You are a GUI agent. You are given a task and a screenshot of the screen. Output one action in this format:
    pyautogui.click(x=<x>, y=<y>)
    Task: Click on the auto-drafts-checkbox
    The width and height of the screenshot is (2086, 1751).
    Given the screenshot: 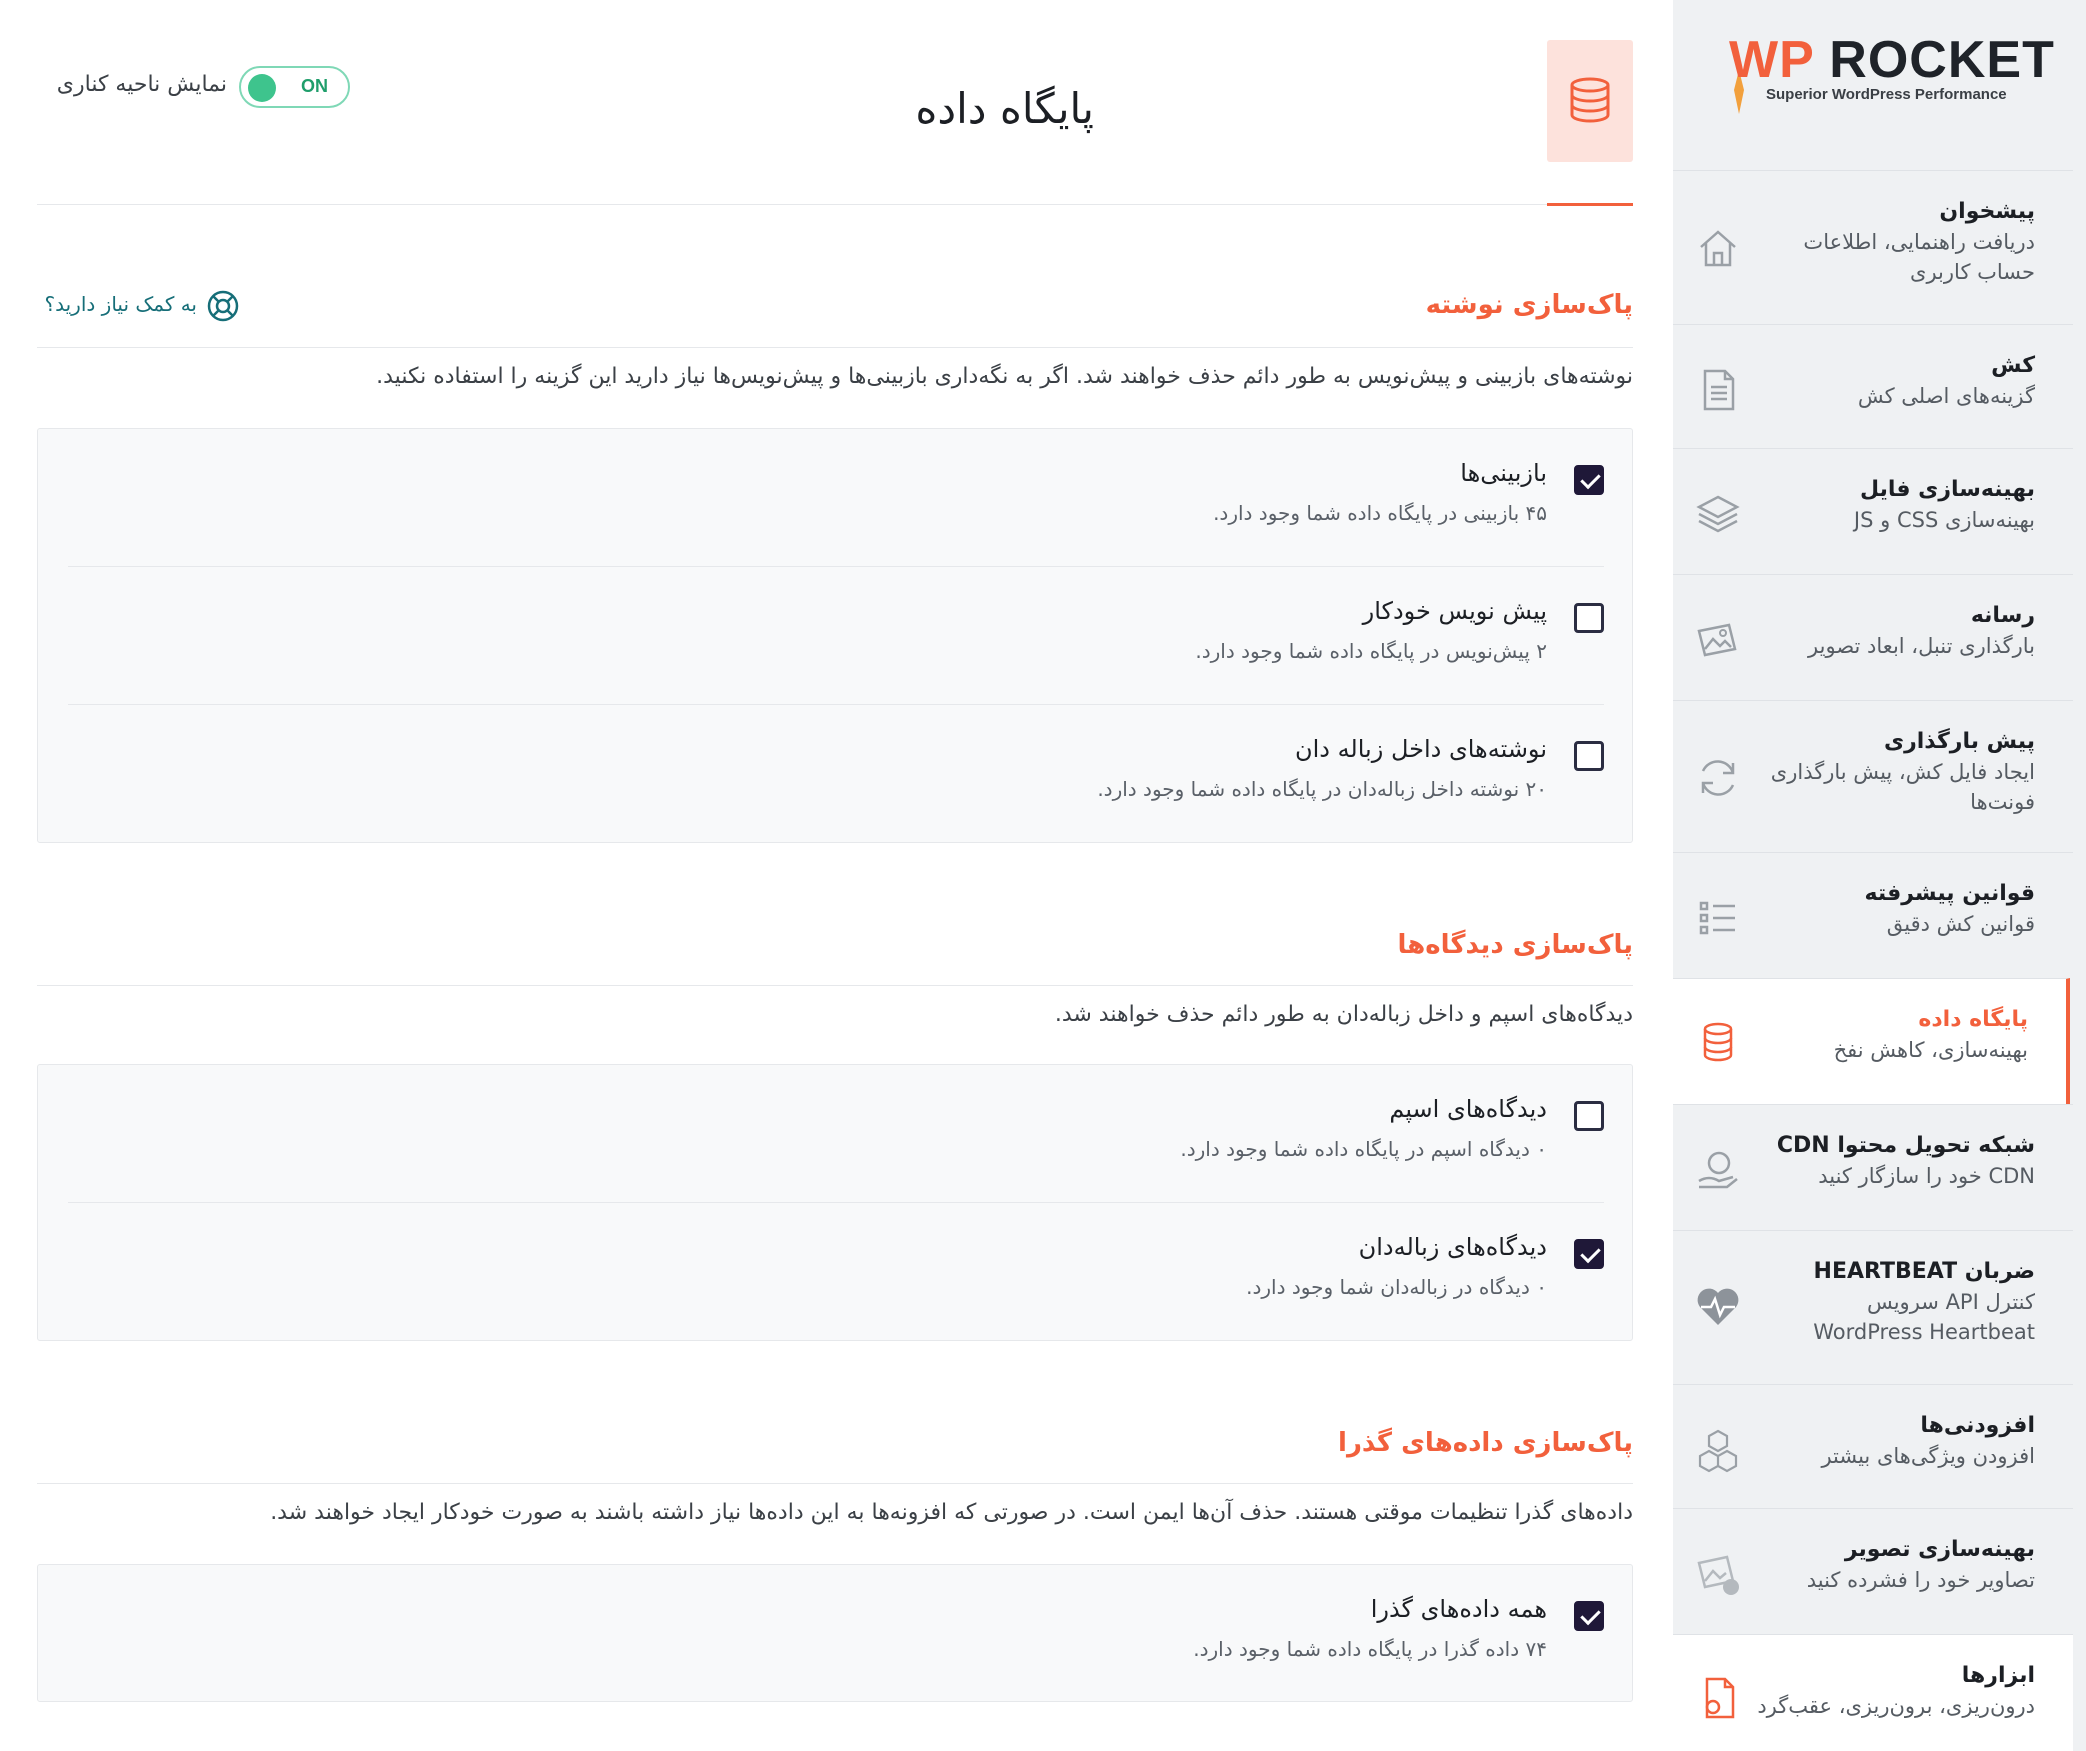 What is the action you would take?
    pyautogui.click(x=1589, y=618)
    